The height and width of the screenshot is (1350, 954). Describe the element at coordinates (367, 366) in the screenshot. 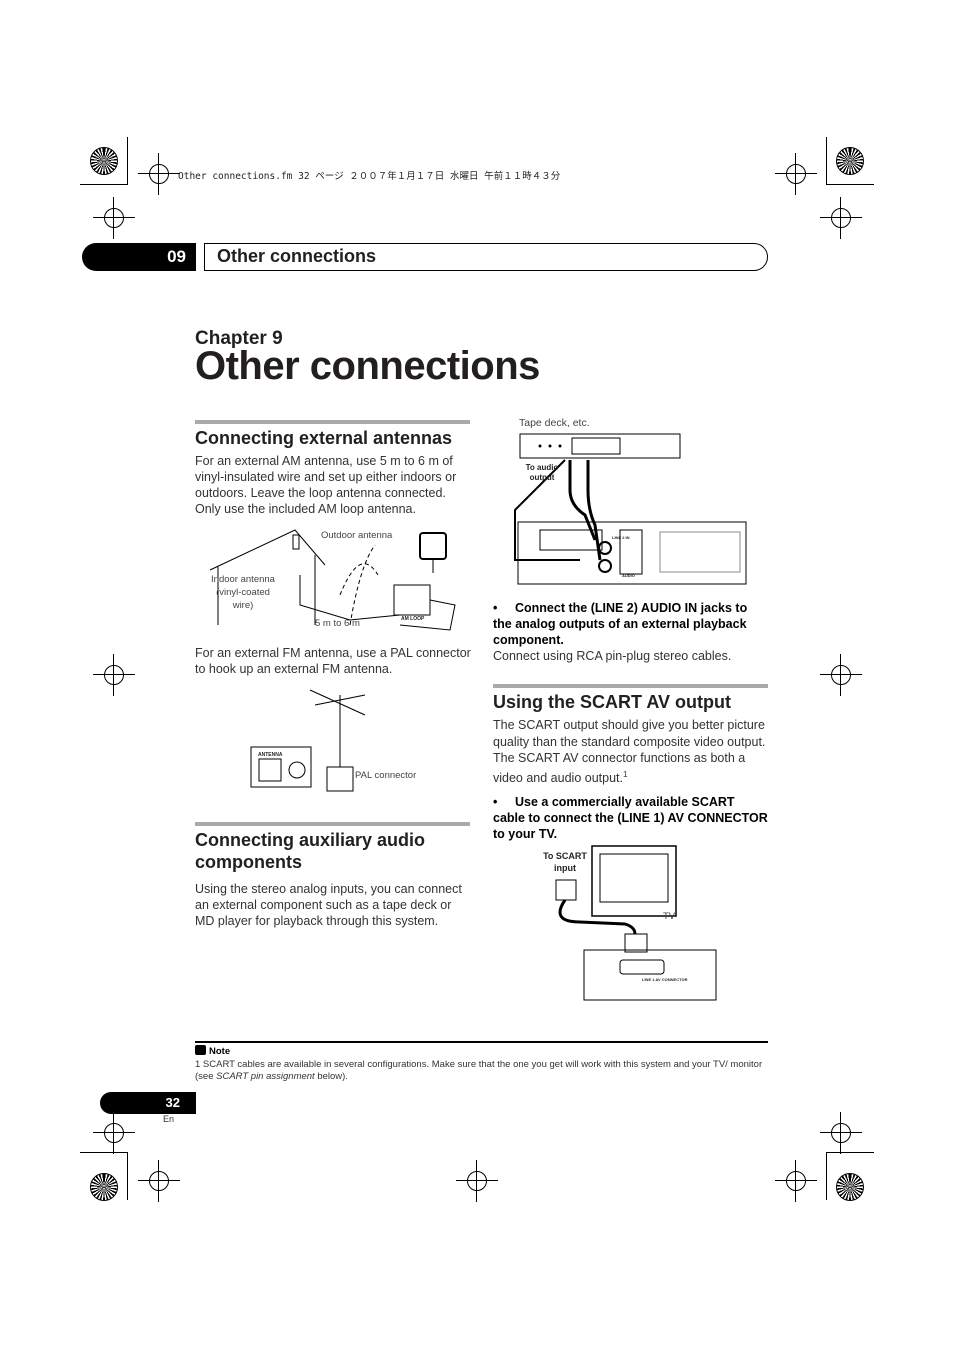

I see `page-title: Other connections` at that location.